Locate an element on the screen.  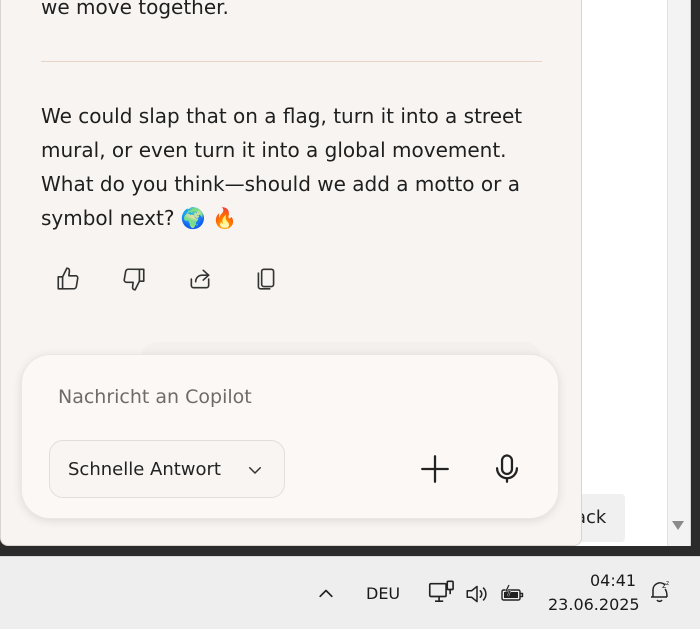
scroll-down-arrow-icon is located at coordinates (678, 525).